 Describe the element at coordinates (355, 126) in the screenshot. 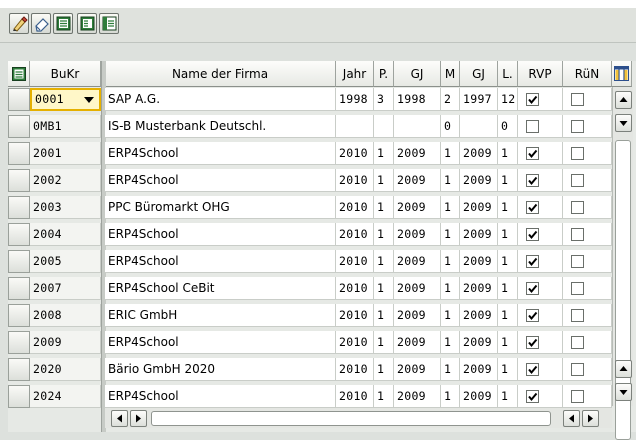

I see `cell-jahr` at that location.